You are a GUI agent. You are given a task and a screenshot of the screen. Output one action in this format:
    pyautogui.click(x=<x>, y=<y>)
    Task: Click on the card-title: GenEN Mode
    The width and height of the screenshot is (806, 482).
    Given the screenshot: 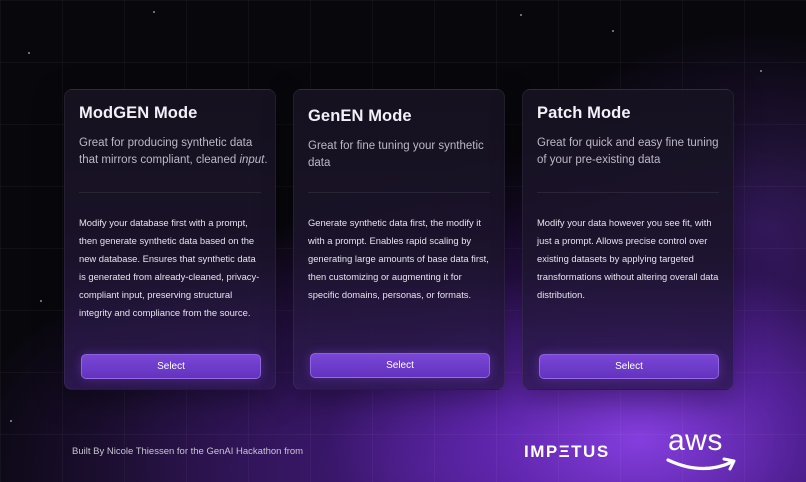 What is the action you would take?
    pyautogui.click(x=360, y=116)
    